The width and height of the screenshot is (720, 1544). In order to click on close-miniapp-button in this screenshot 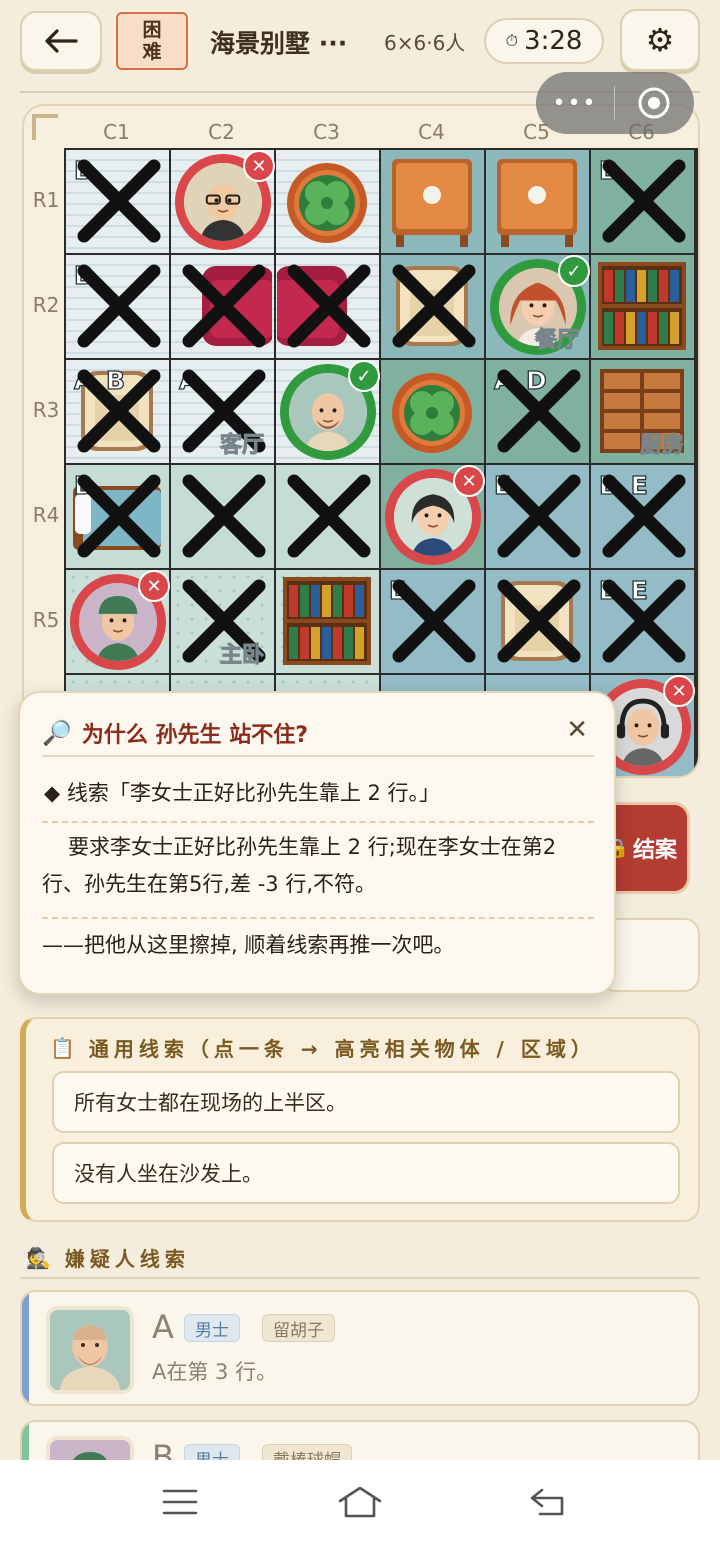, I will do `click(654, 103)`.